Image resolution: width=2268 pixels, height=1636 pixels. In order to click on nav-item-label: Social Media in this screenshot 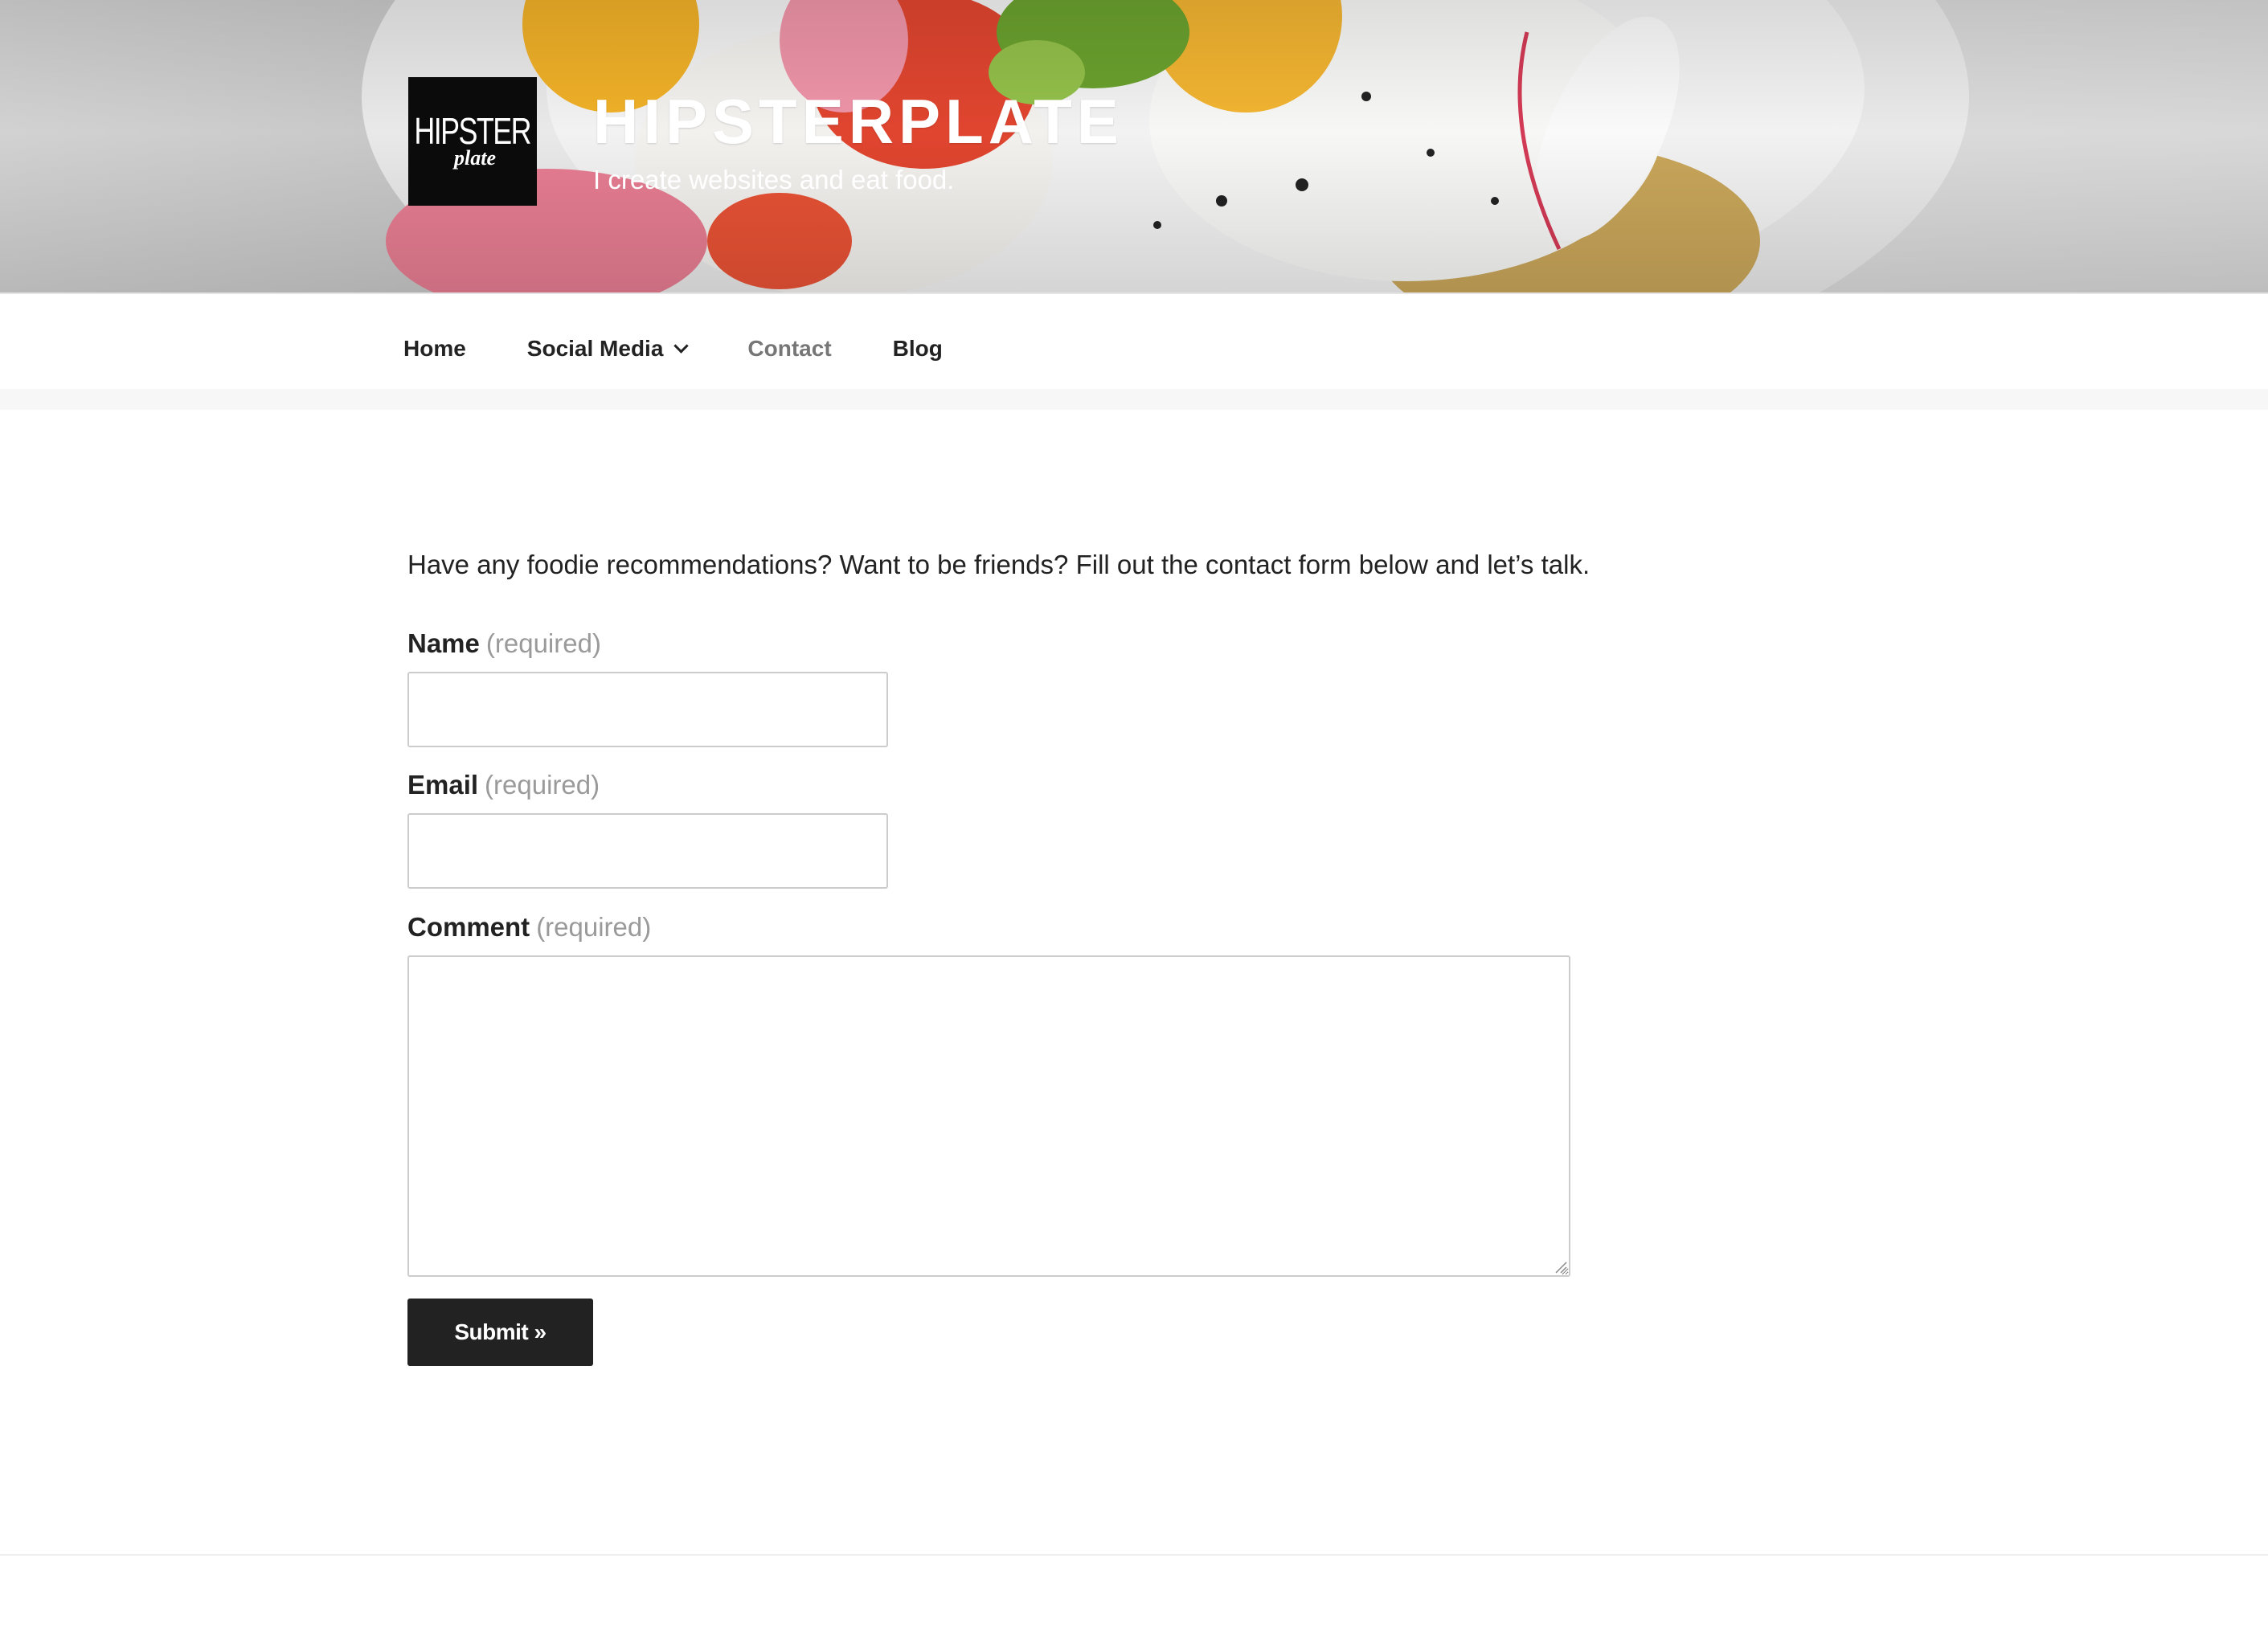, I will do `click(595, 348)`.